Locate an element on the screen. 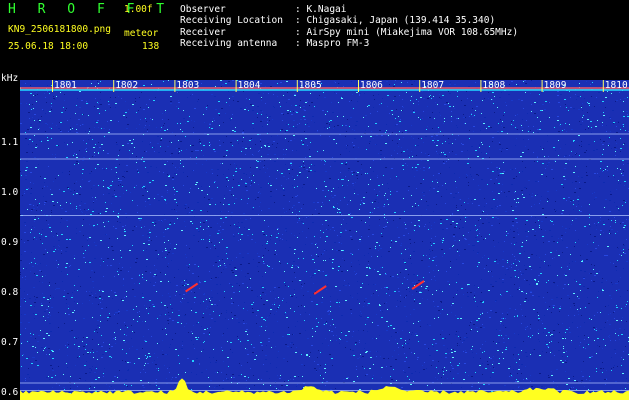  y-tick-label: 1.0 is located at coordinates (10, 192).